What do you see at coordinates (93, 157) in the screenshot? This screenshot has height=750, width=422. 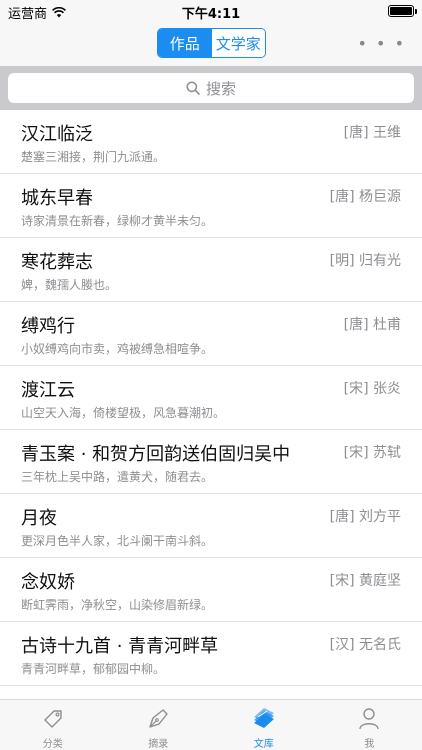 I see `work-excerpt: 楚塞三湘接，荆门九派通。` at bounding box center [93, 157].